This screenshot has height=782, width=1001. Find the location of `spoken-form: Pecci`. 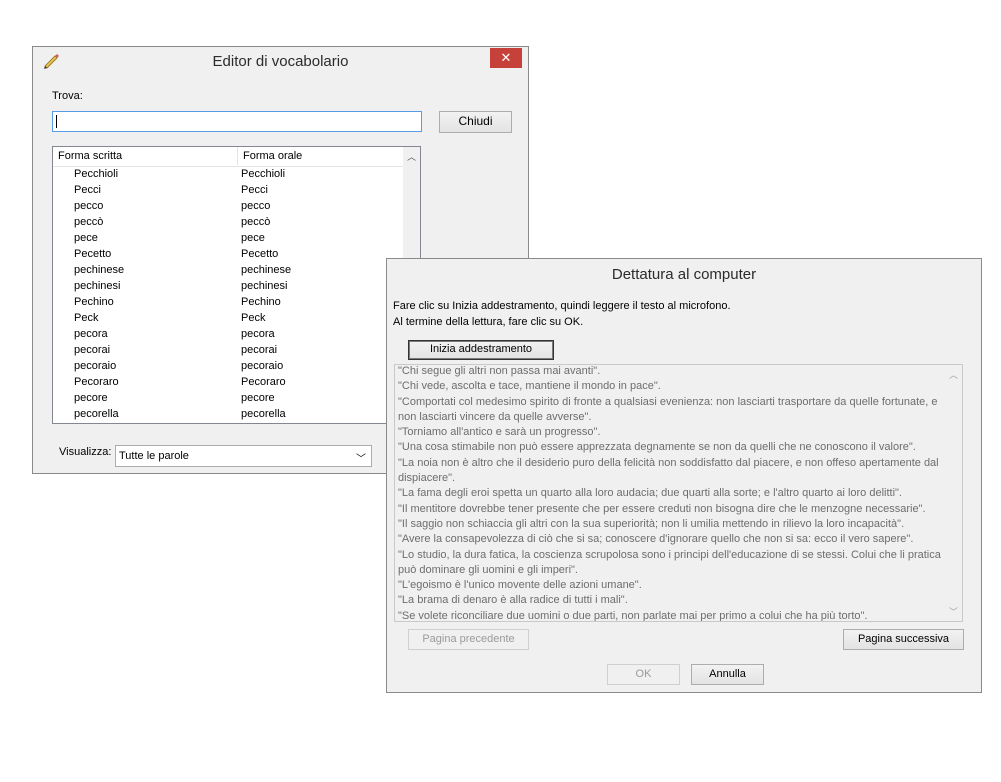

spoken-form: Pecci is located at coordinates (254, 190).